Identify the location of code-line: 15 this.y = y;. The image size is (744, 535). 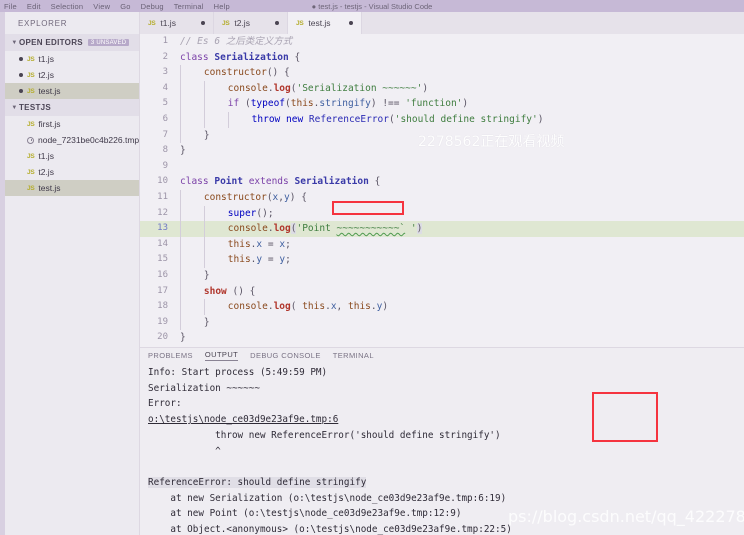
(442, 260).